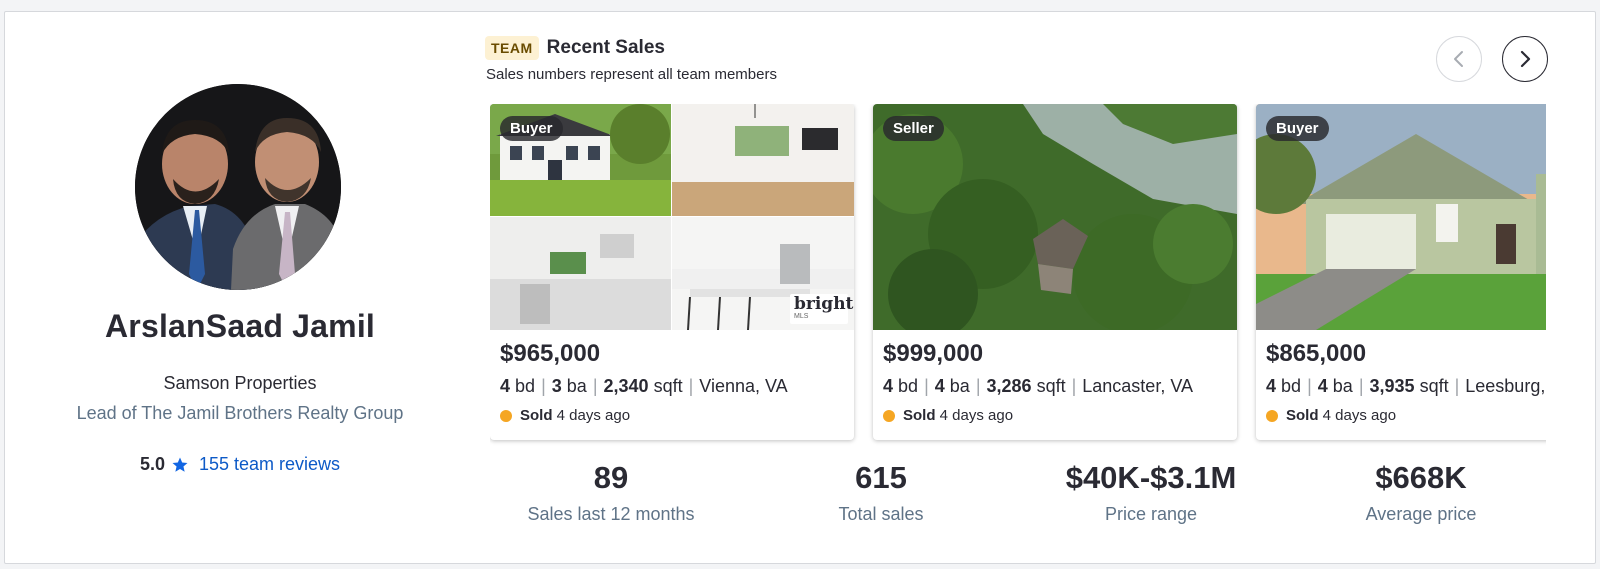 This screenshot has height=569, width=1600. I want to click on section-title: Recent Sales, so click(605, 47).